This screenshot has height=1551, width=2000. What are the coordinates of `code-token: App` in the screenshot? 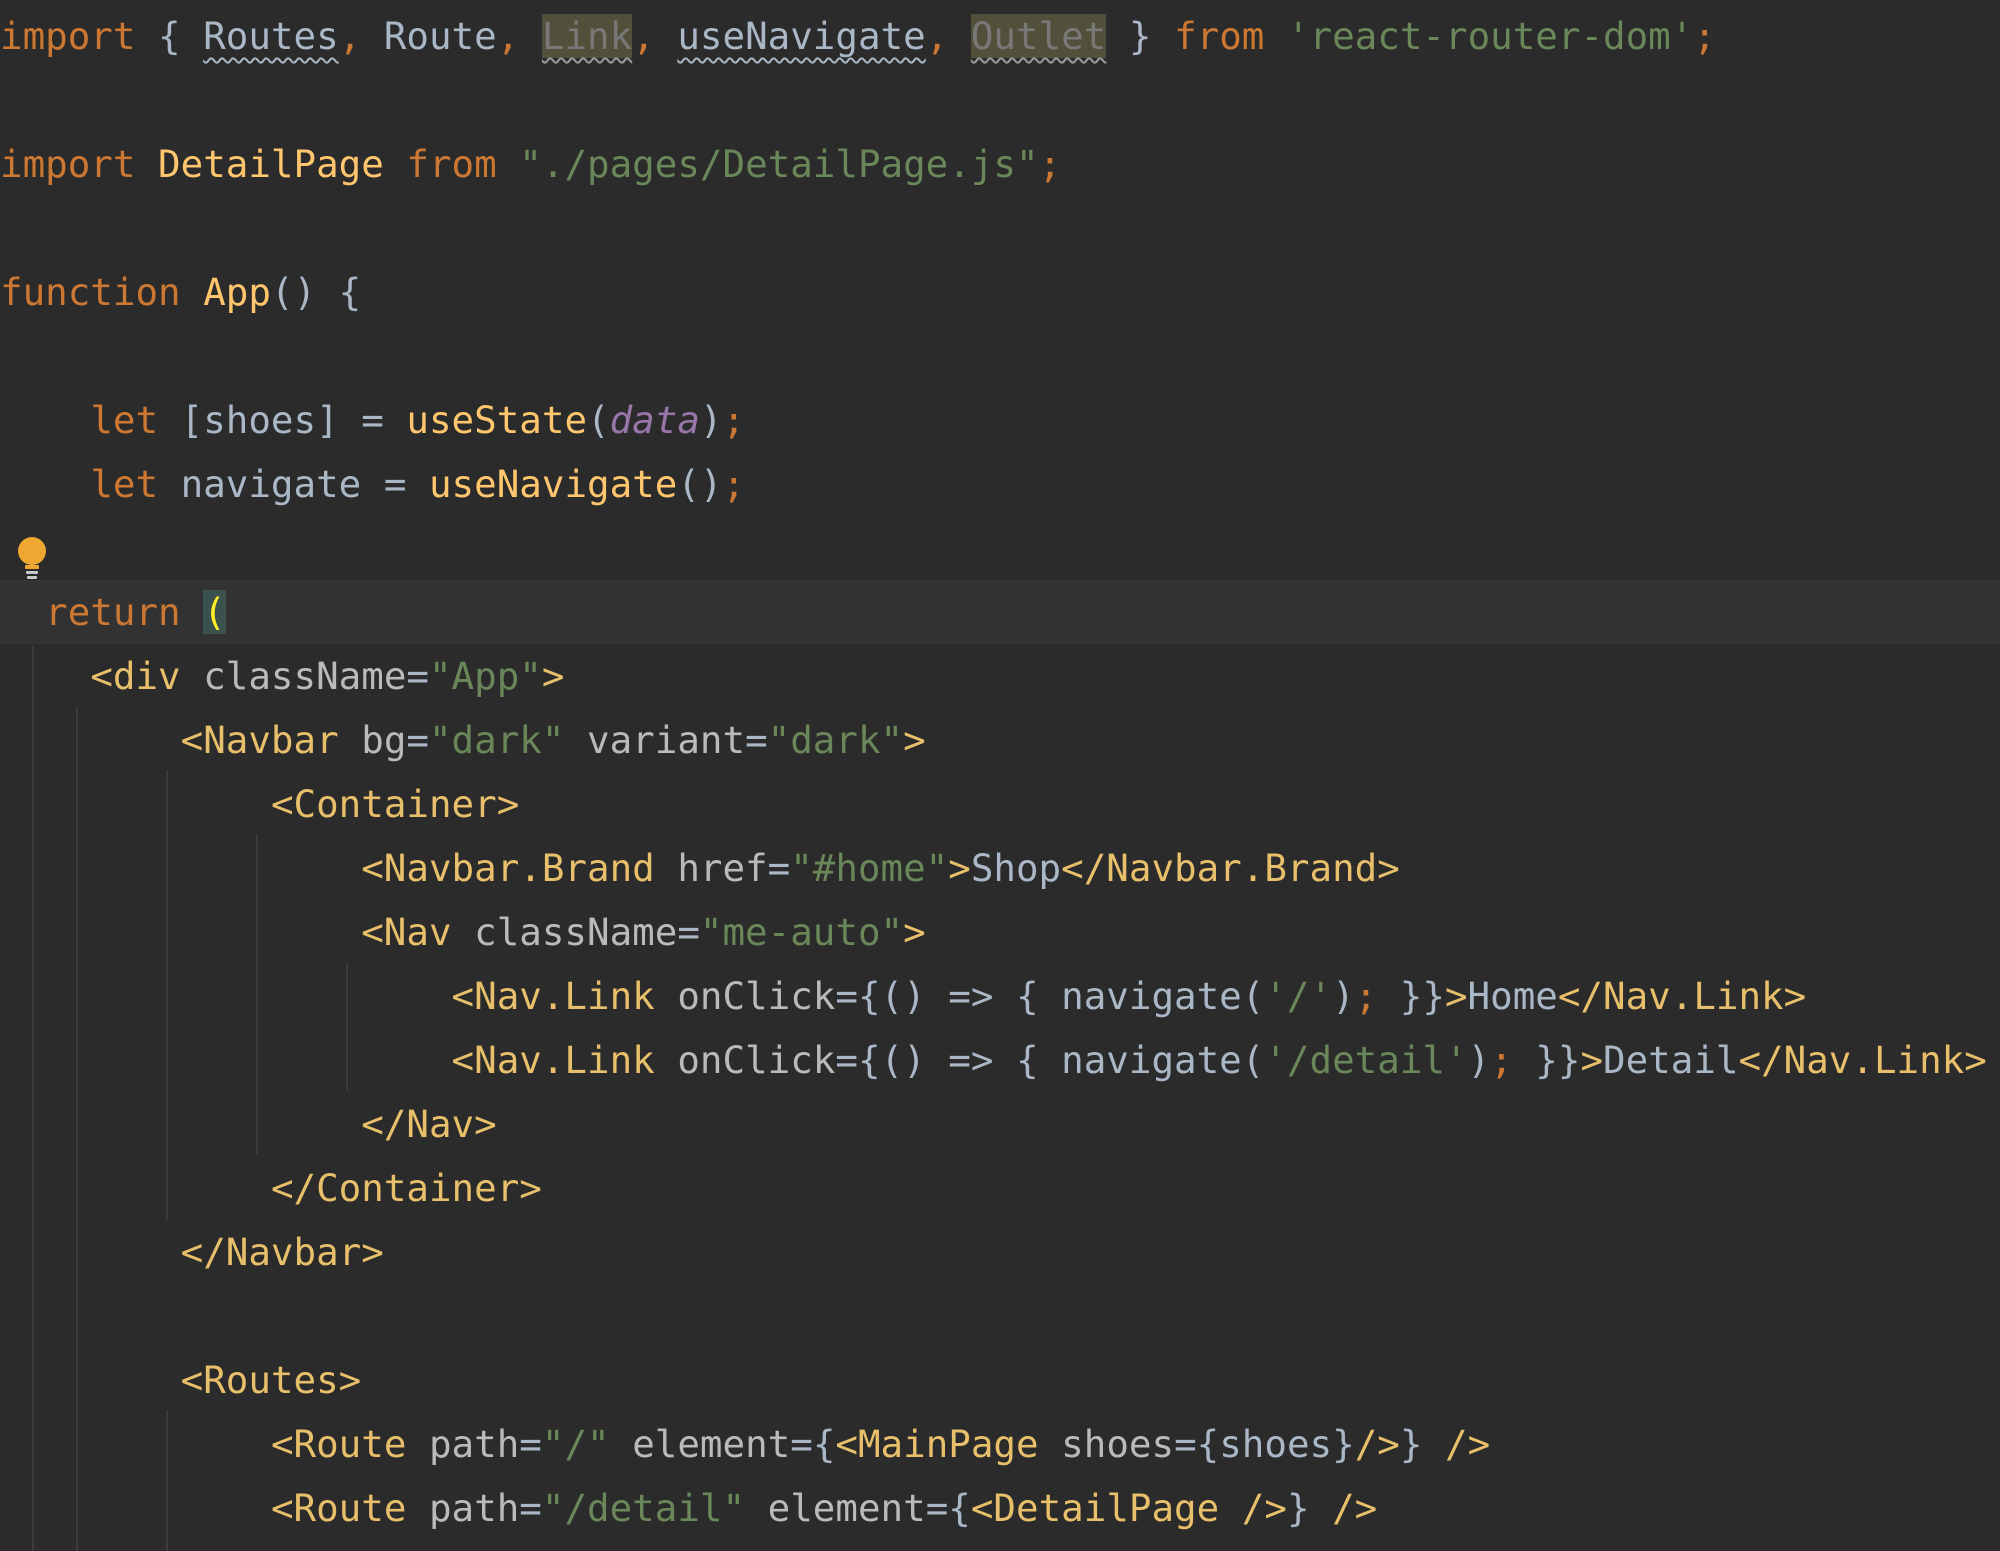 It's located at (237, 292).